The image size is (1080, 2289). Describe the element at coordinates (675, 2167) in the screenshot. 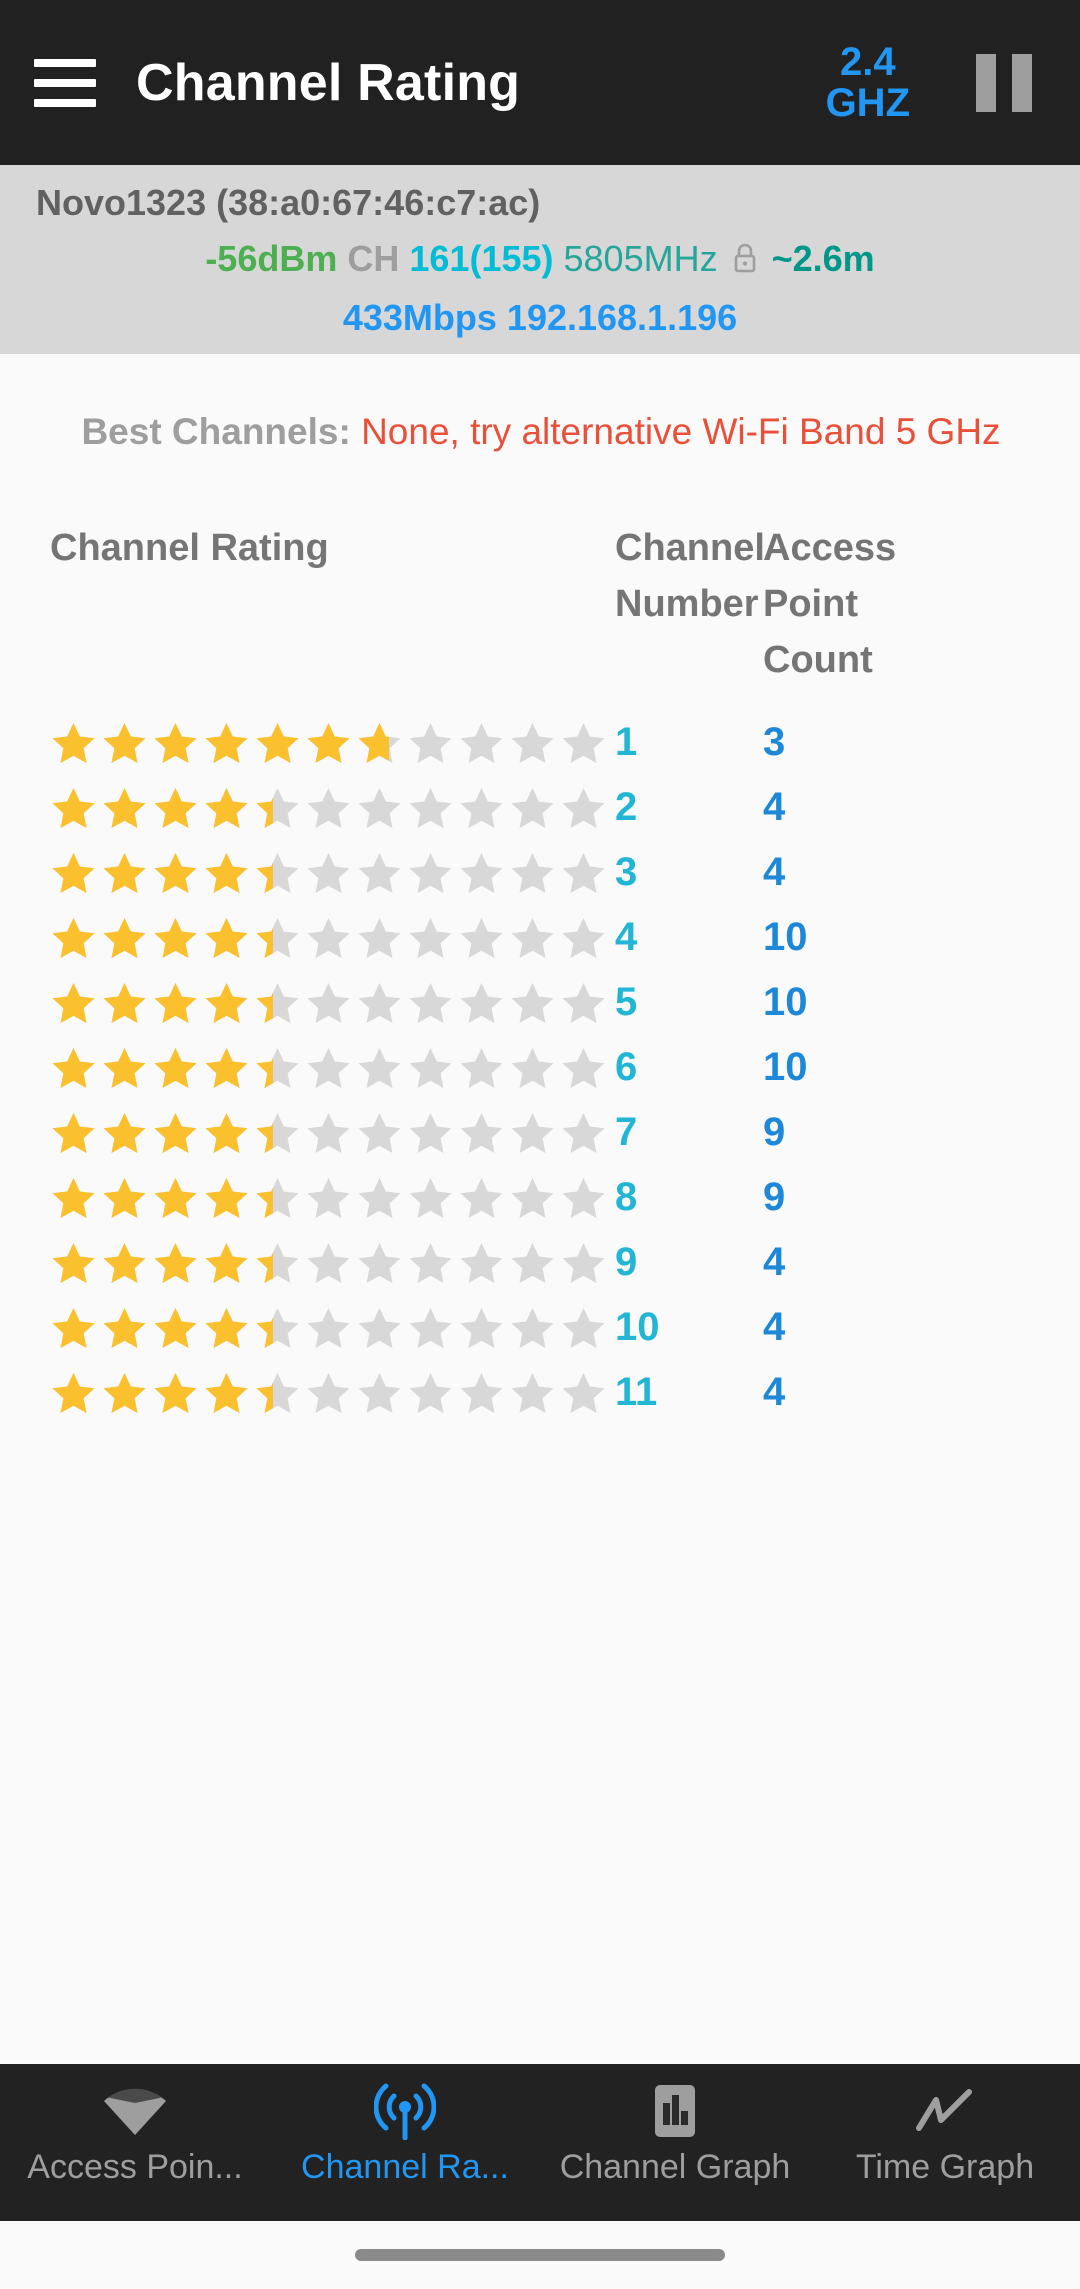

I see `bottom-nav-label: Channel Graph` at that location.